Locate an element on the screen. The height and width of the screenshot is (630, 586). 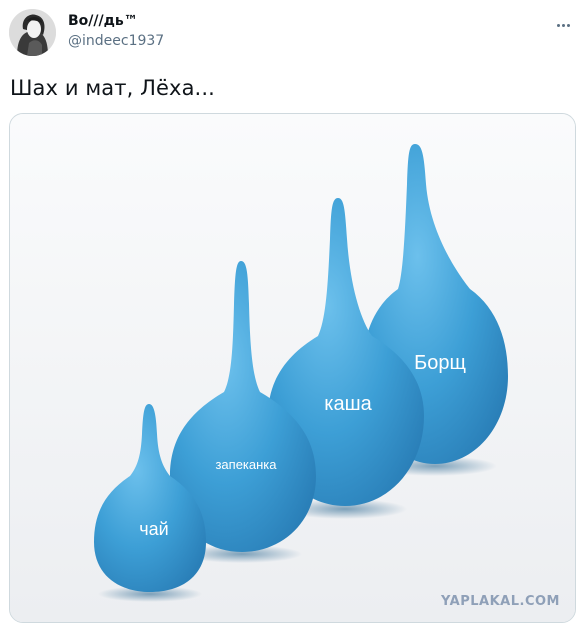
avatar-portrait-icon is located at coordinates (32, 32).